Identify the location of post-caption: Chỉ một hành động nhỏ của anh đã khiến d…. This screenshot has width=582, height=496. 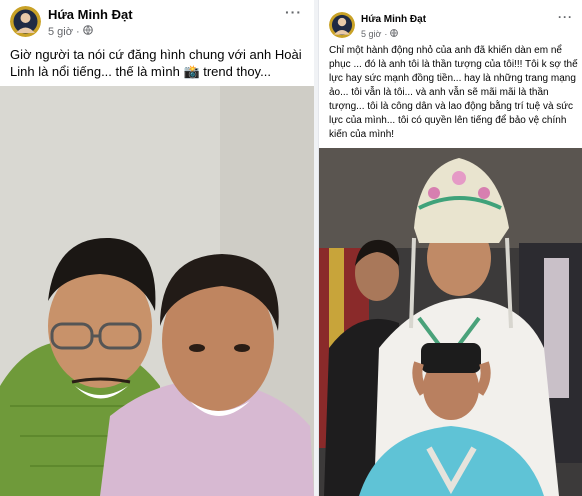
(453, 92).